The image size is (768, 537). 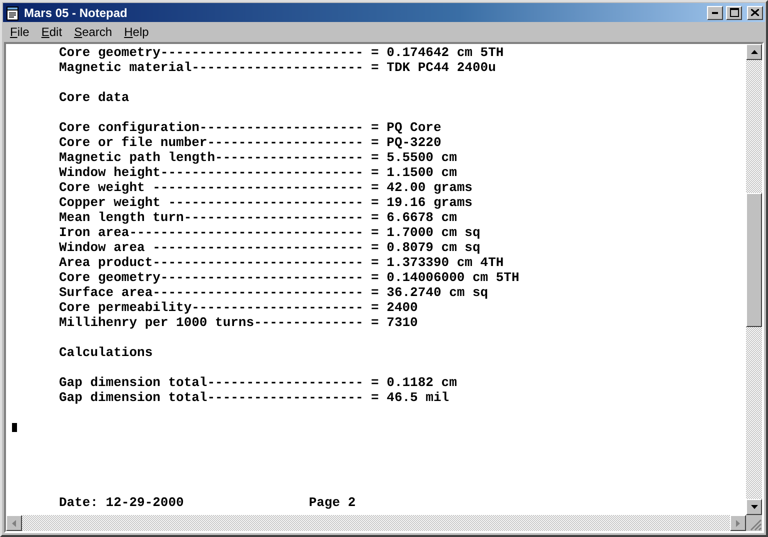 I want to click on document-line: Core geometry-------------------------- = 0.14006000 cm 5TH, so click(x=289, y=277).